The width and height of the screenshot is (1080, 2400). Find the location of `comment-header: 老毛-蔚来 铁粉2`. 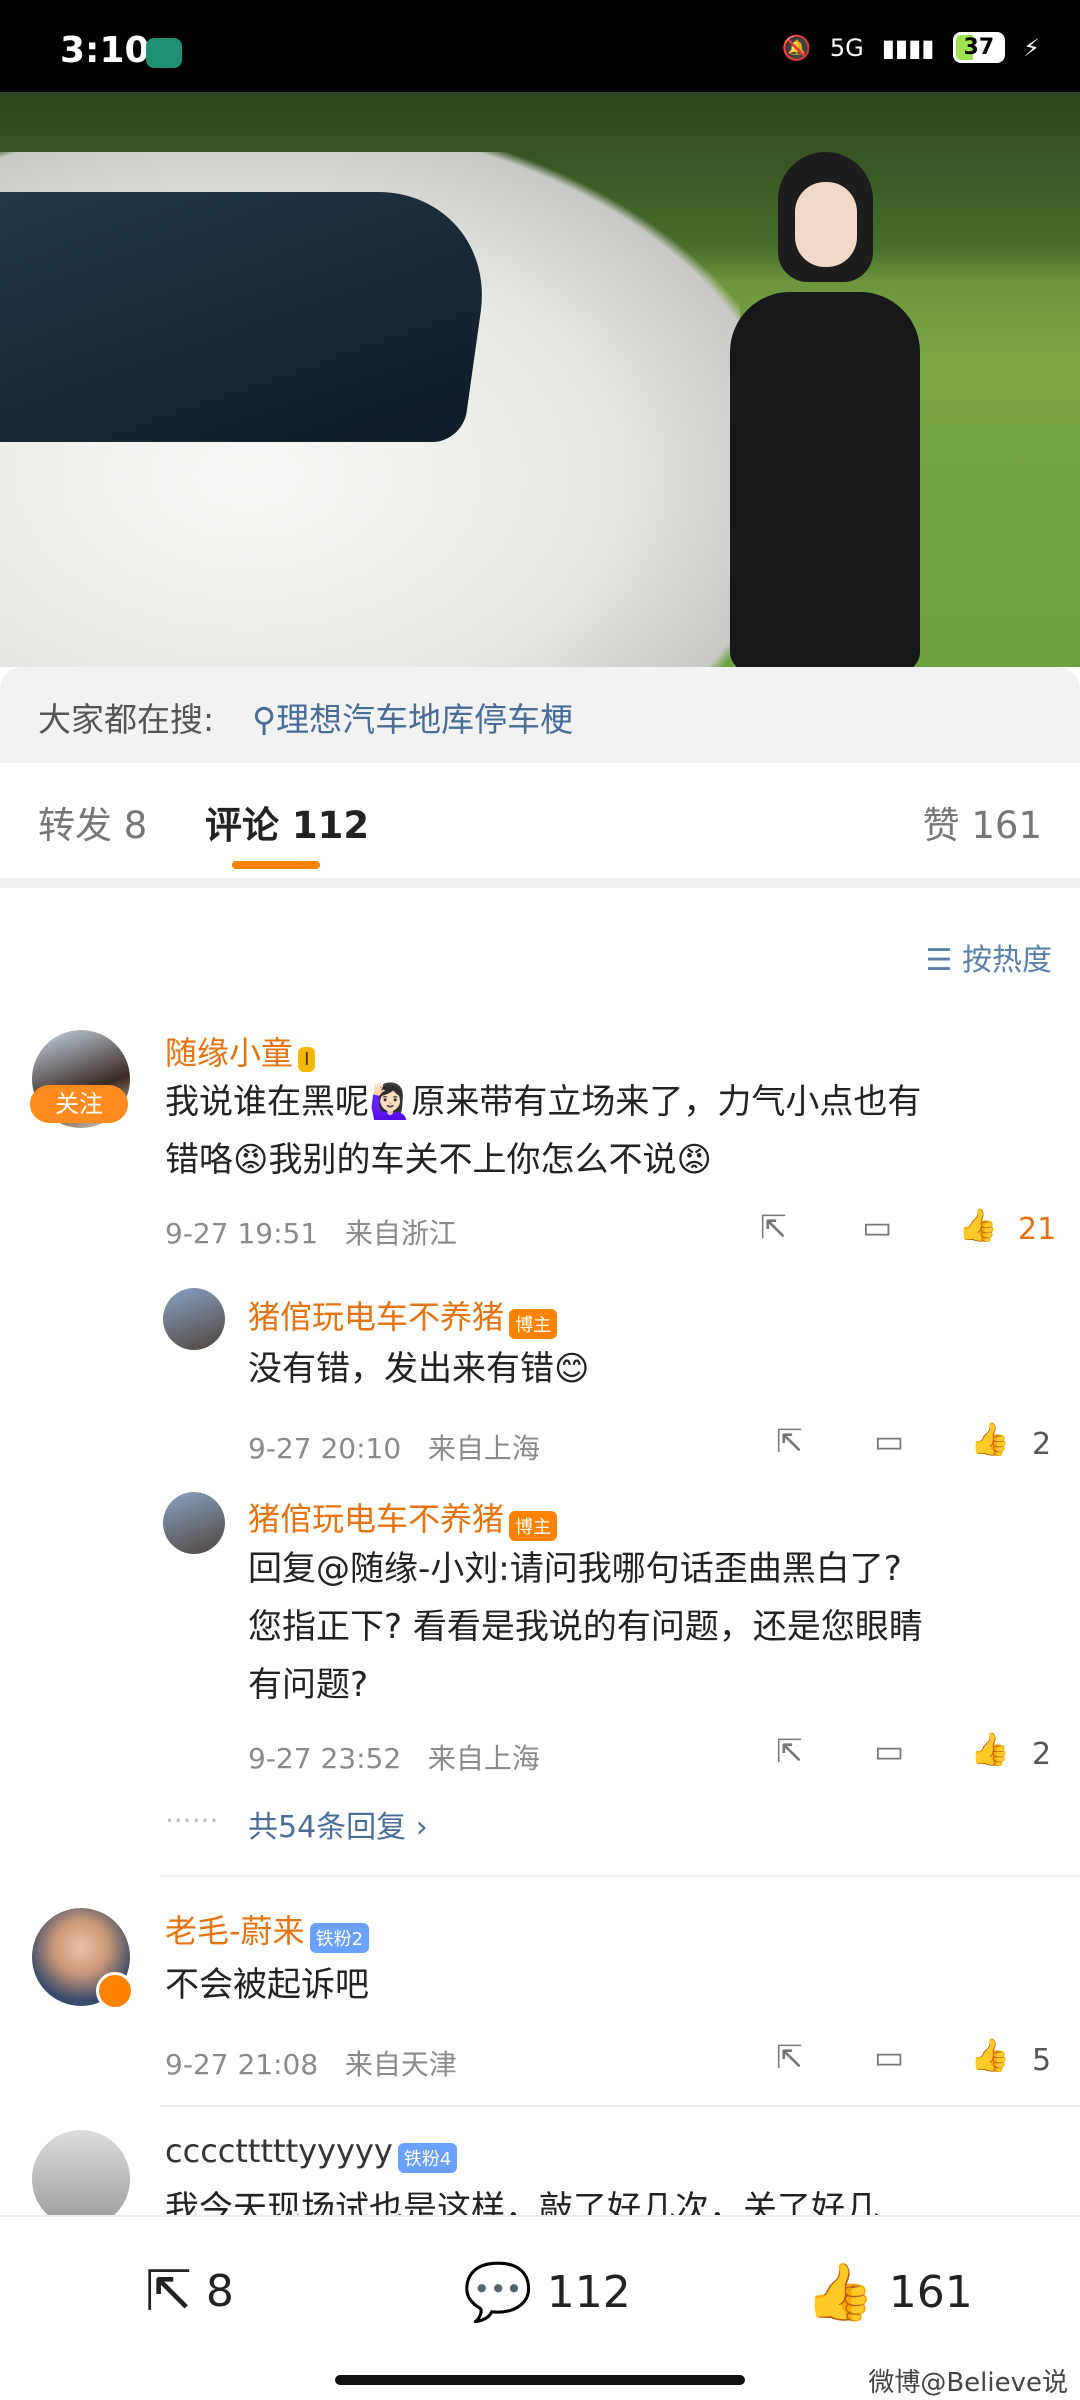

comment-header: 老毛-蔚来 铁粉2 is located at coordinates (267, 1929).